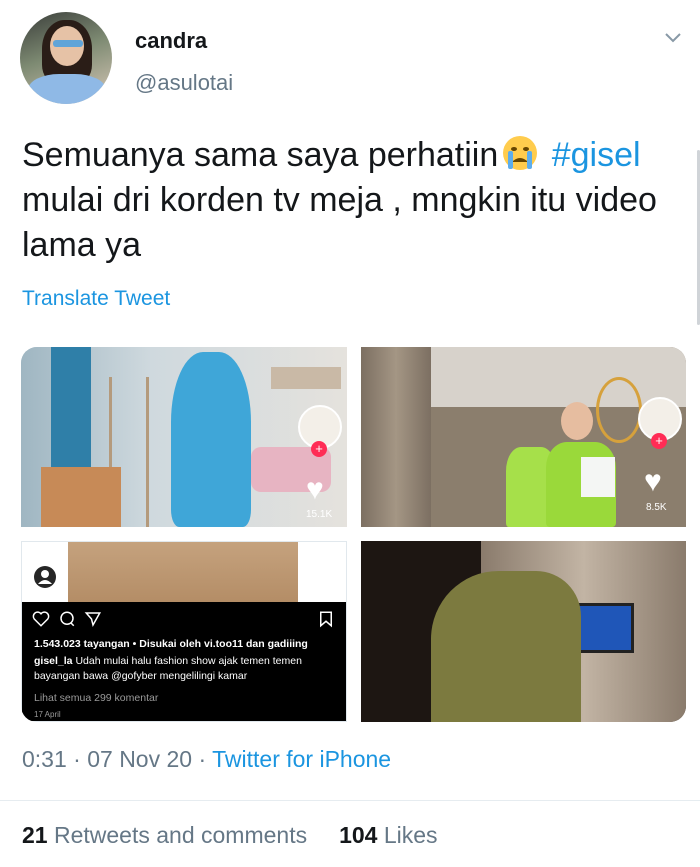  What do you see at coordinates (67, 619) in the screenshot?
I see `instagram-comment-icon` at bounding box center [67, 619].